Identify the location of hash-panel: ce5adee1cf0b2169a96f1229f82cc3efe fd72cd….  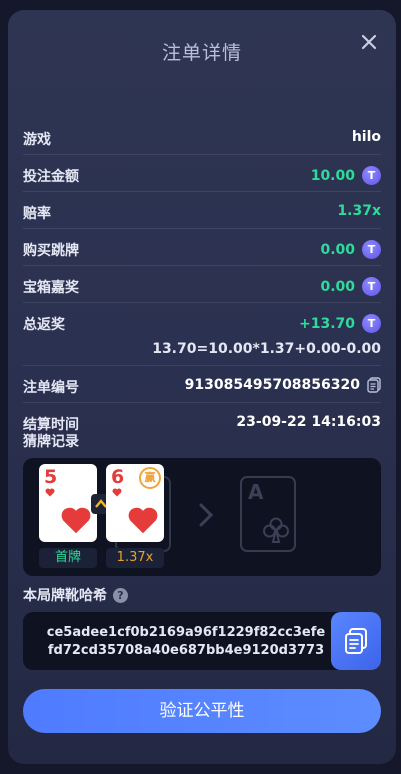
(202, 641).